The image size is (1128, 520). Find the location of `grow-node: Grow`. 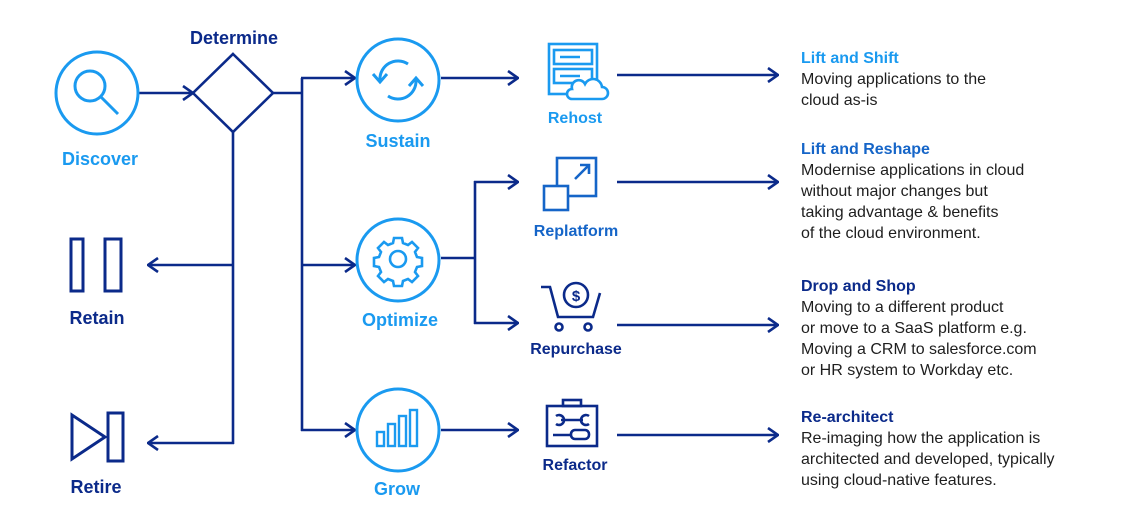

grow-node: Grow is located at coordinates (398, 443).